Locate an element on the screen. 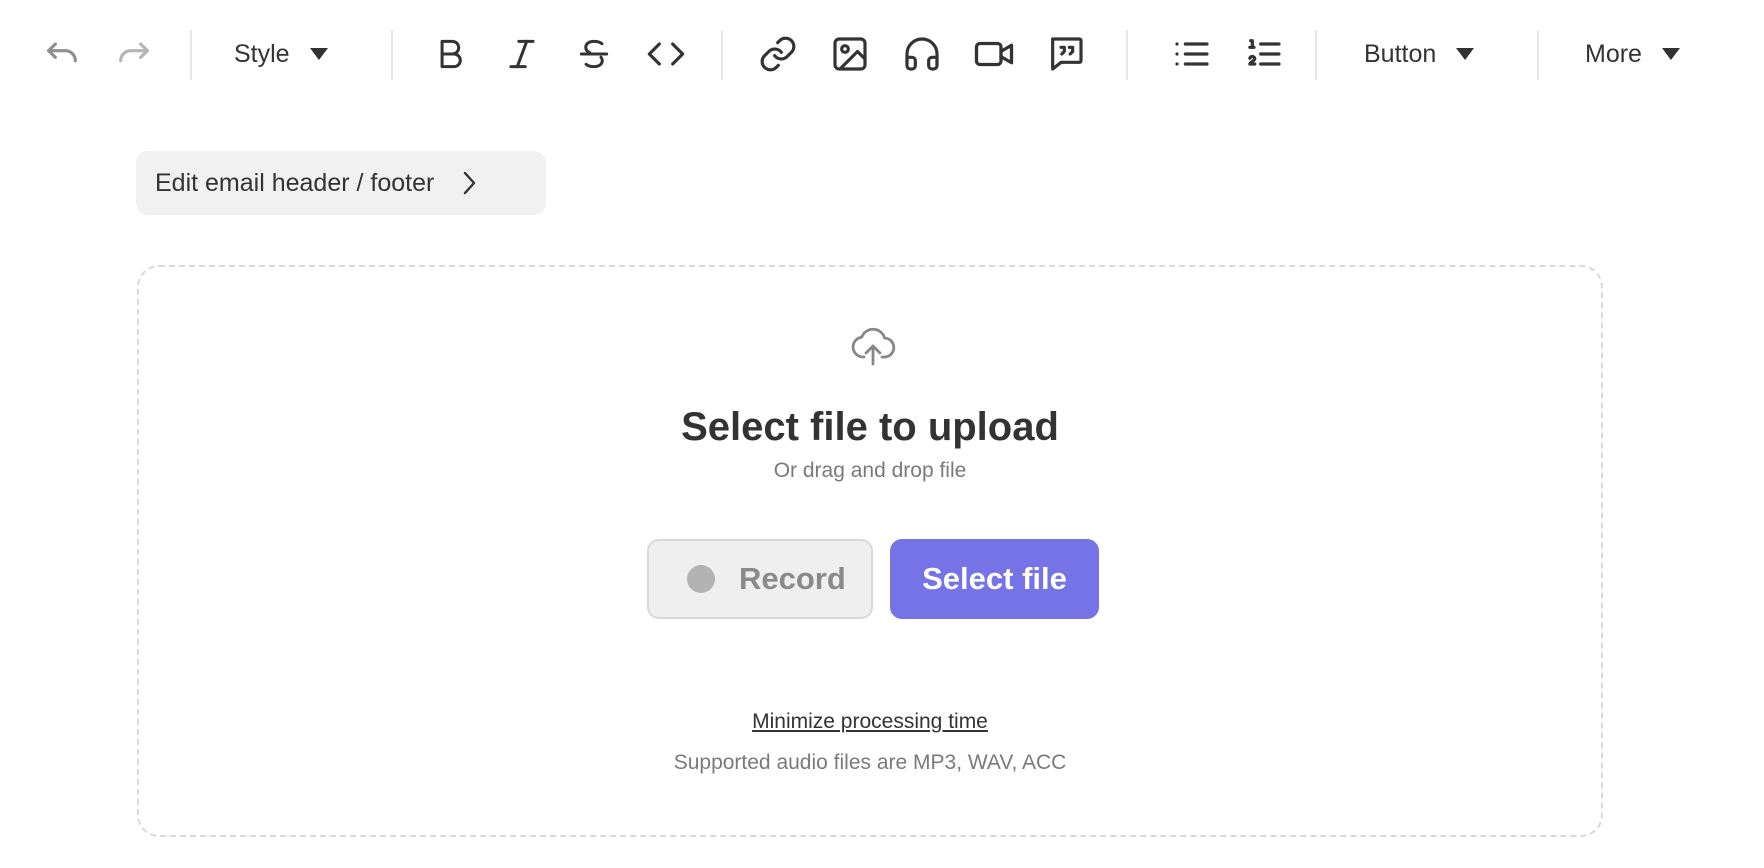 The height and width of the screenshot is (868, 1764). select-file-button: Select file is located at coordinates (994, 579).